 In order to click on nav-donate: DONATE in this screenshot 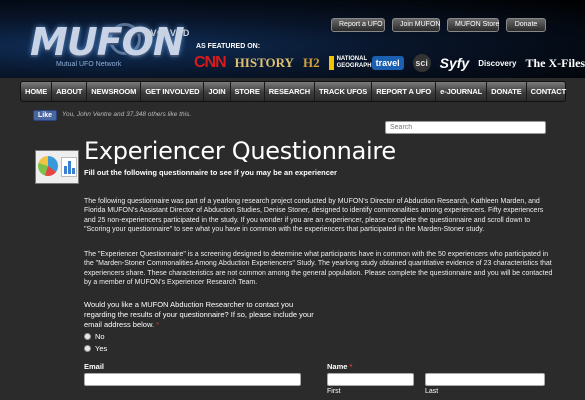, I will do `click(507, 91)`.